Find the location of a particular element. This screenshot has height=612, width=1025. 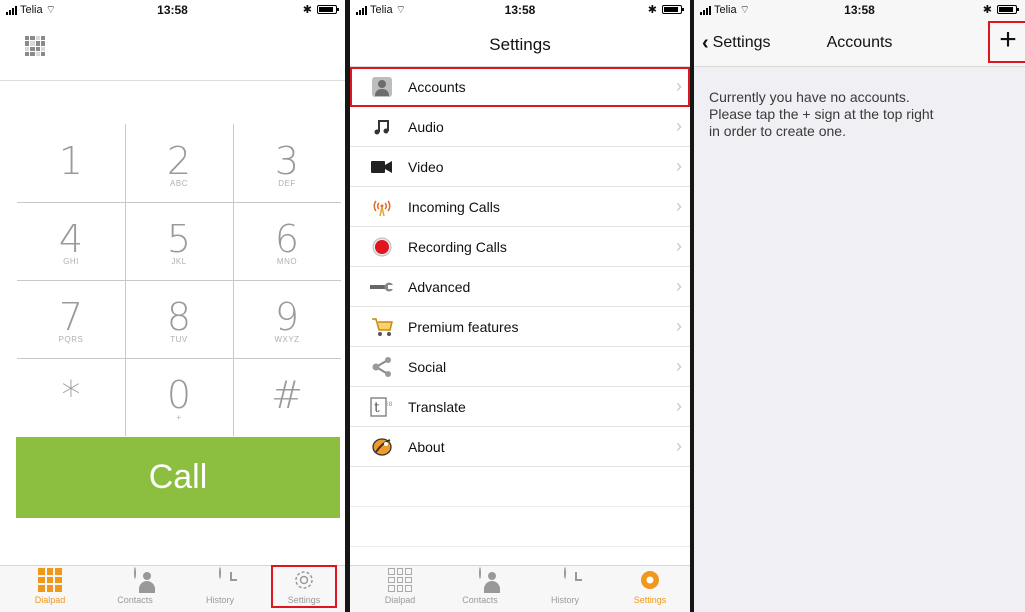

call-button: Call is located at coordinates (178, 477).